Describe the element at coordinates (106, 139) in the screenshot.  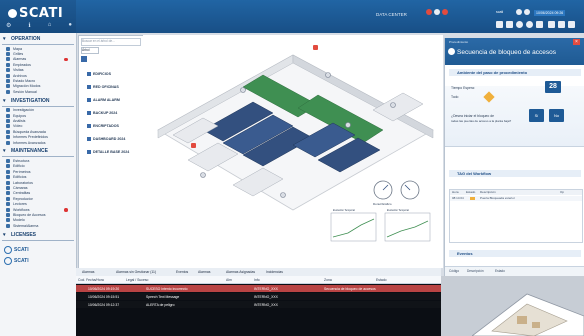
I see `tree-node: DASHBOARD 2024` at that location.